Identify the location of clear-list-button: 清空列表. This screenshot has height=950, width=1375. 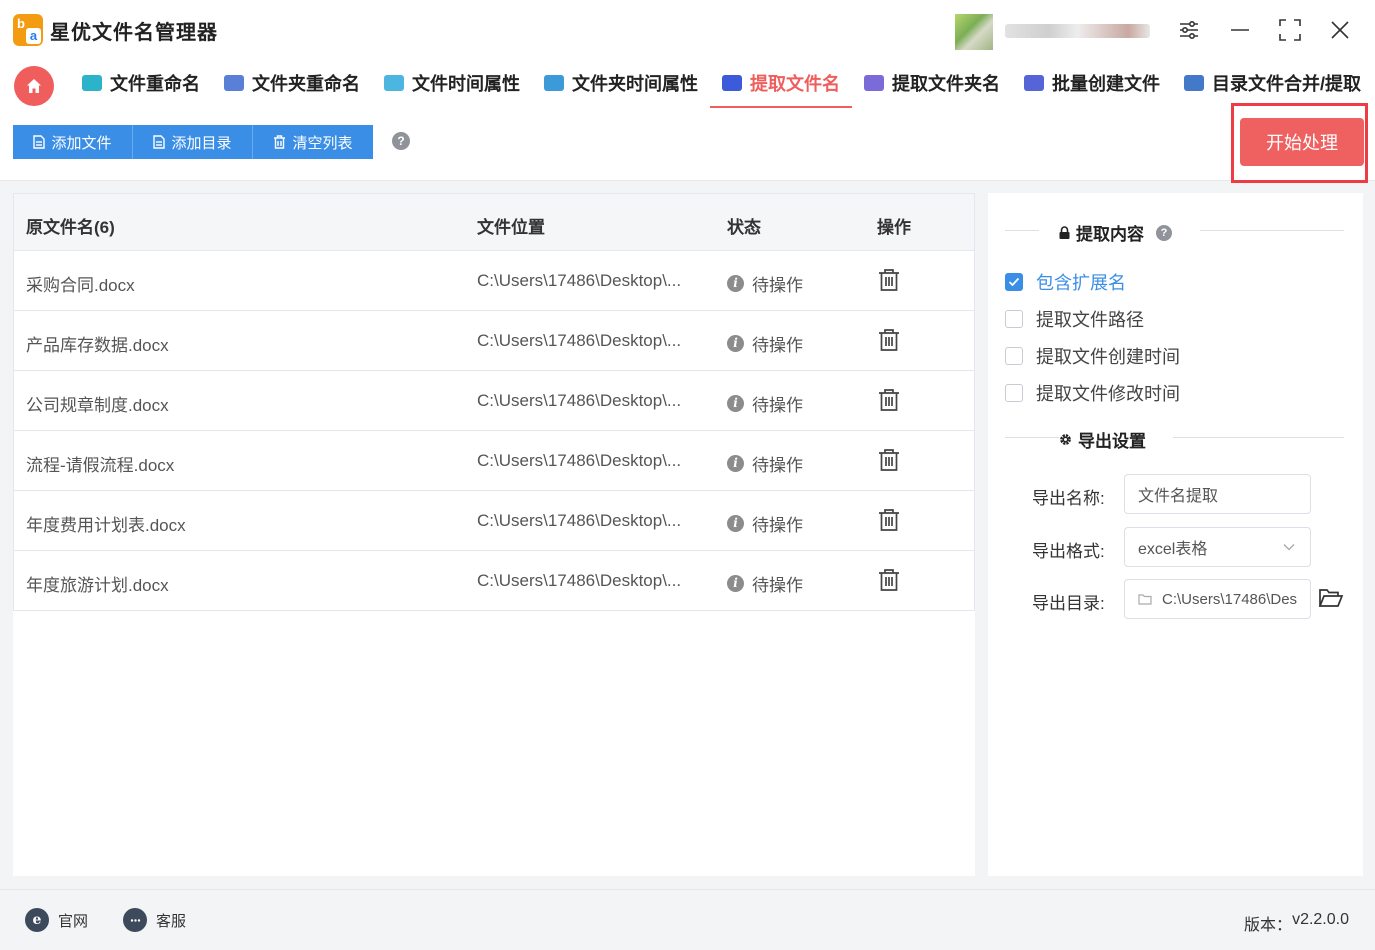
(313, 142).